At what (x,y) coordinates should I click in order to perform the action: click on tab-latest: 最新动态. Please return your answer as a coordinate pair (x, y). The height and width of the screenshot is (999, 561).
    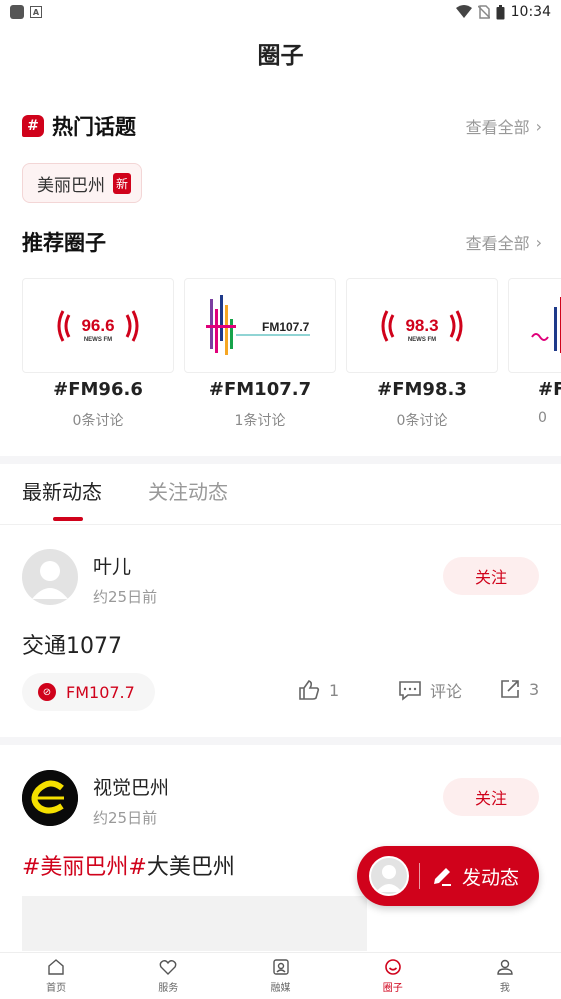
    Looking at the image, I should click on (62, 495).